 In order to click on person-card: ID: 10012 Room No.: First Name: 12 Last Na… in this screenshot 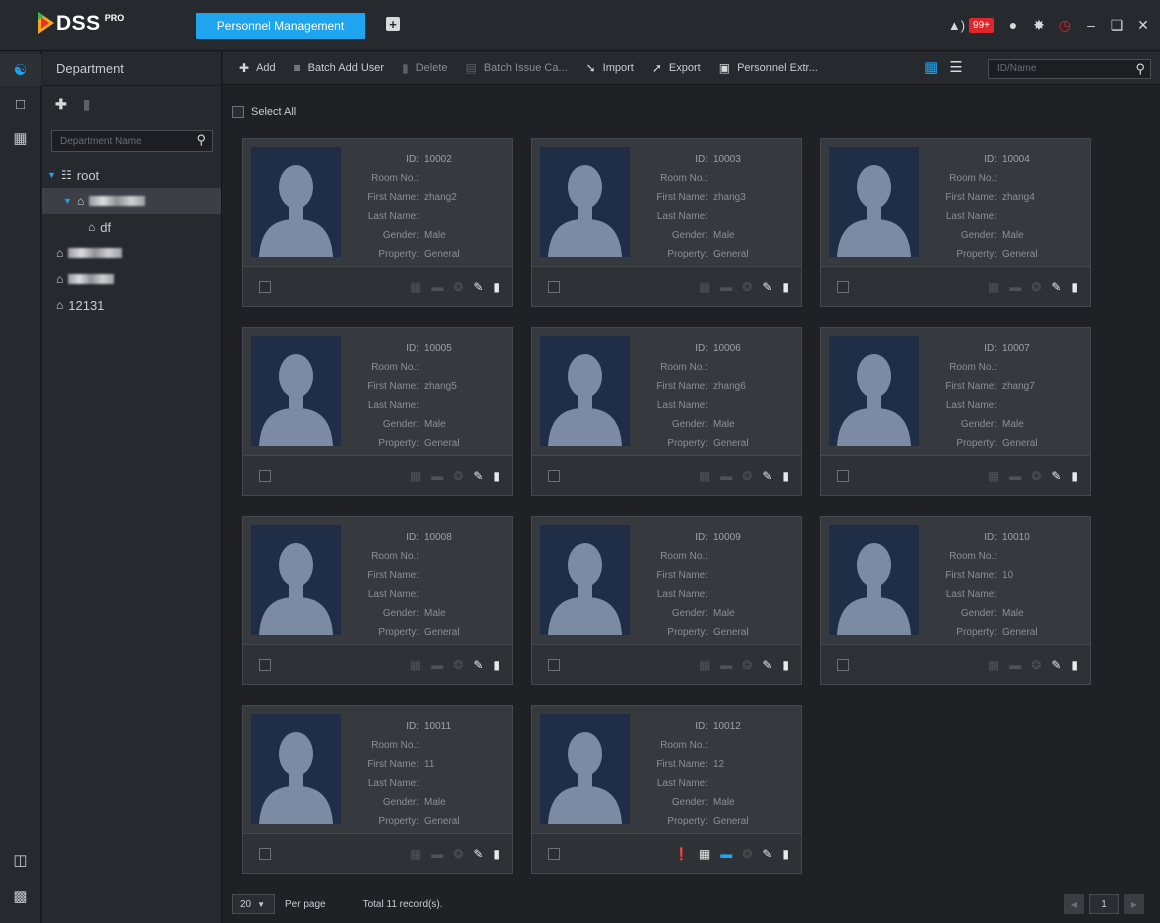, I will do `click(666, 789)`.